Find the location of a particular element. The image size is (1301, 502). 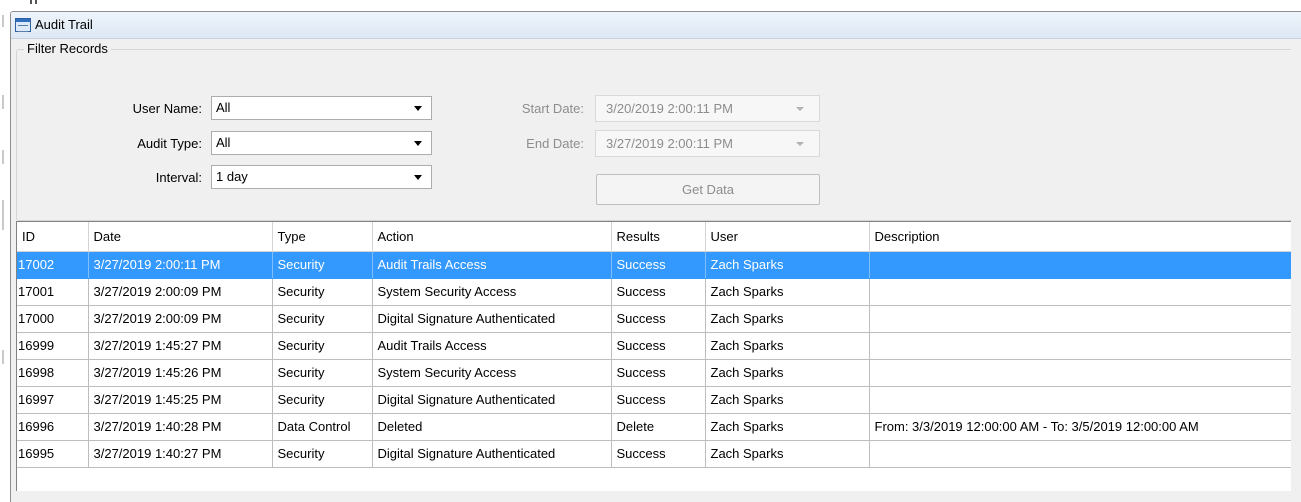

column-header-description: Description is located at coordinates (1080, 237).